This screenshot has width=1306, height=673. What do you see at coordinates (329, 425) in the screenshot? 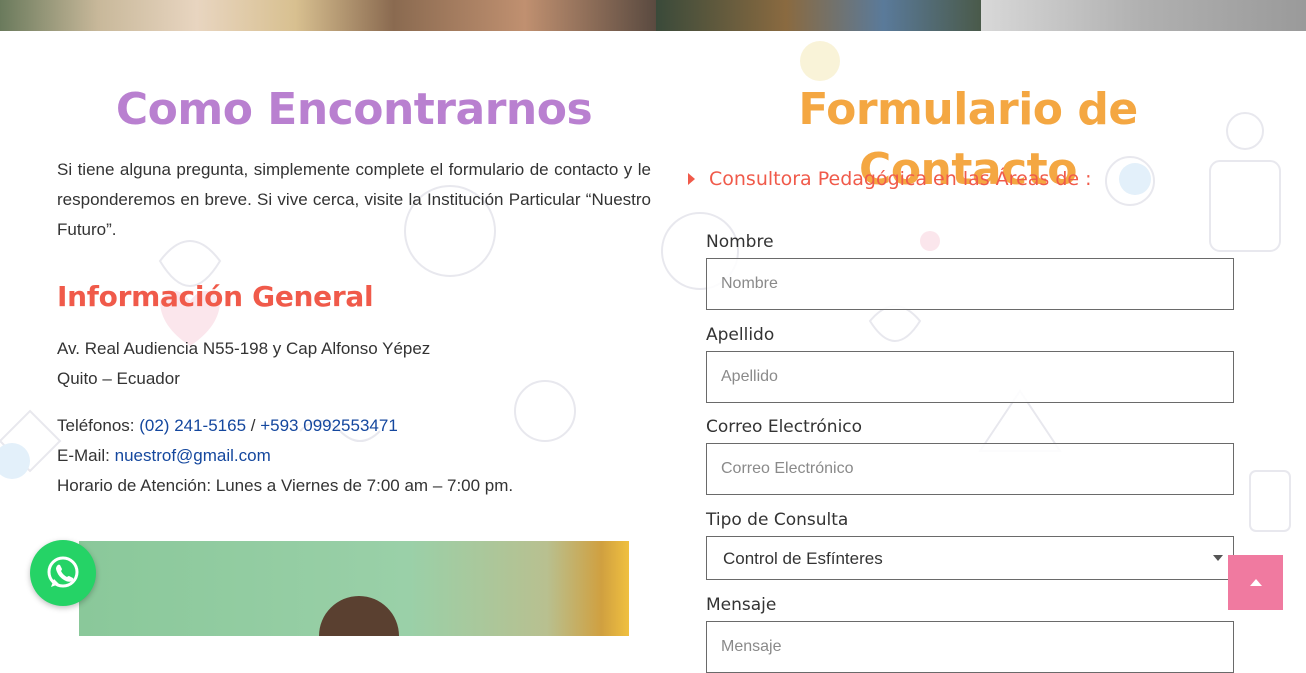
I see `phone-link-2: +593 0992553471` at bounding box center [329, 425].